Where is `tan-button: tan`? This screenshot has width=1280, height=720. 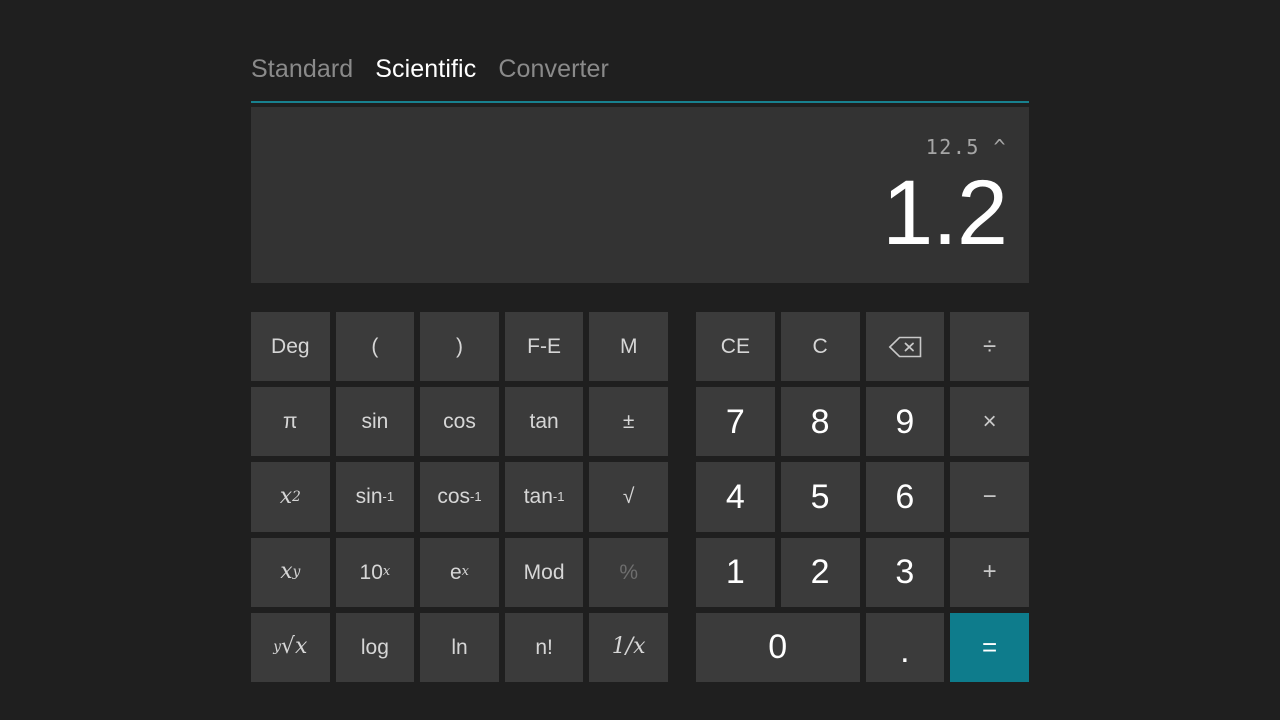
tan-button: tan is located at coordinates (544, 422).